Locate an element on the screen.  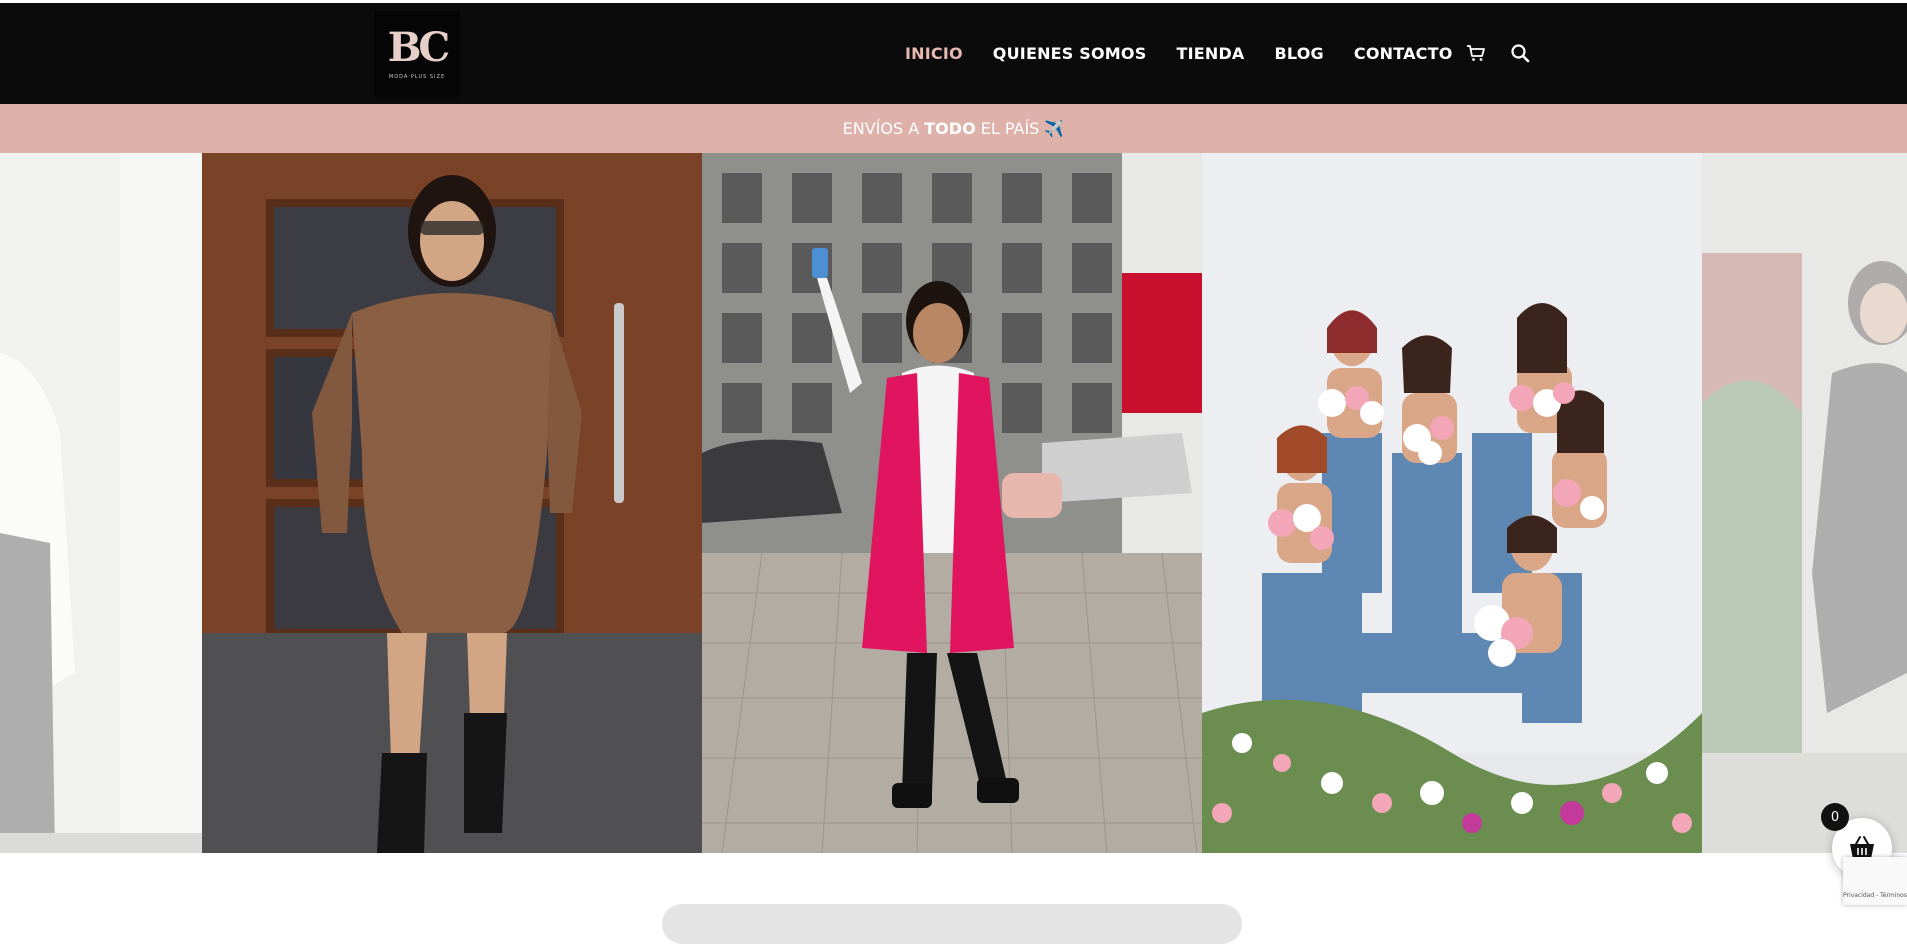
cart-count-badge: 0 is located at coordinates (1835, 817).